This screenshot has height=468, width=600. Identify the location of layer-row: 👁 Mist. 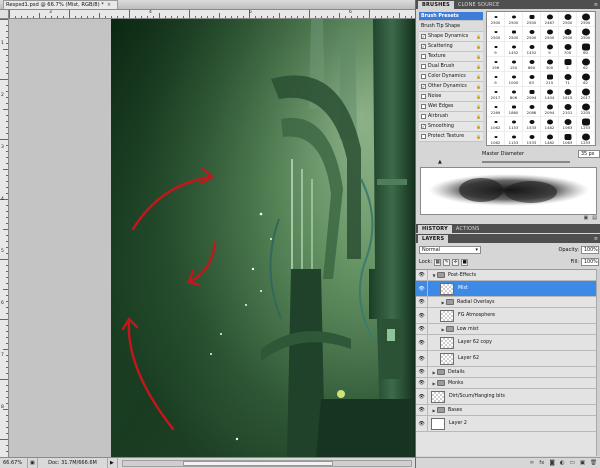
(506, 289).